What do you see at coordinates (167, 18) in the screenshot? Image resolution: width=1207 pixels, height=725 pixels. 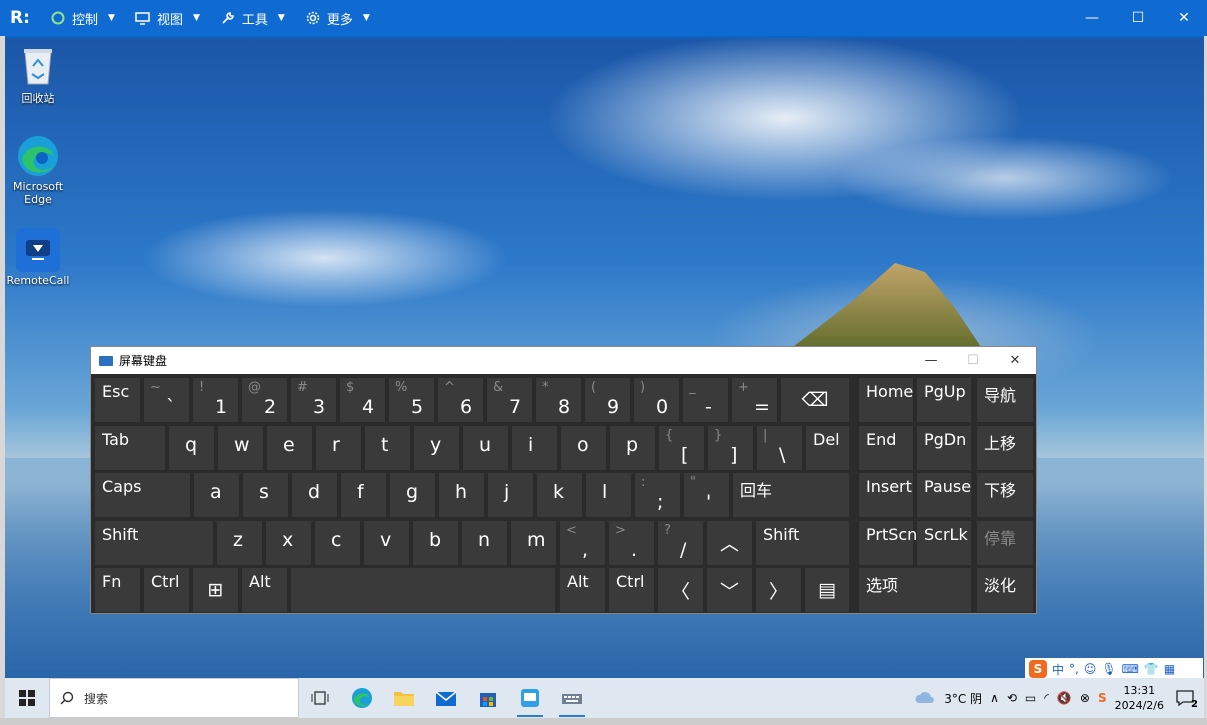 I see `menu-view: 视图 ▼` at bounding box center [167, 18].